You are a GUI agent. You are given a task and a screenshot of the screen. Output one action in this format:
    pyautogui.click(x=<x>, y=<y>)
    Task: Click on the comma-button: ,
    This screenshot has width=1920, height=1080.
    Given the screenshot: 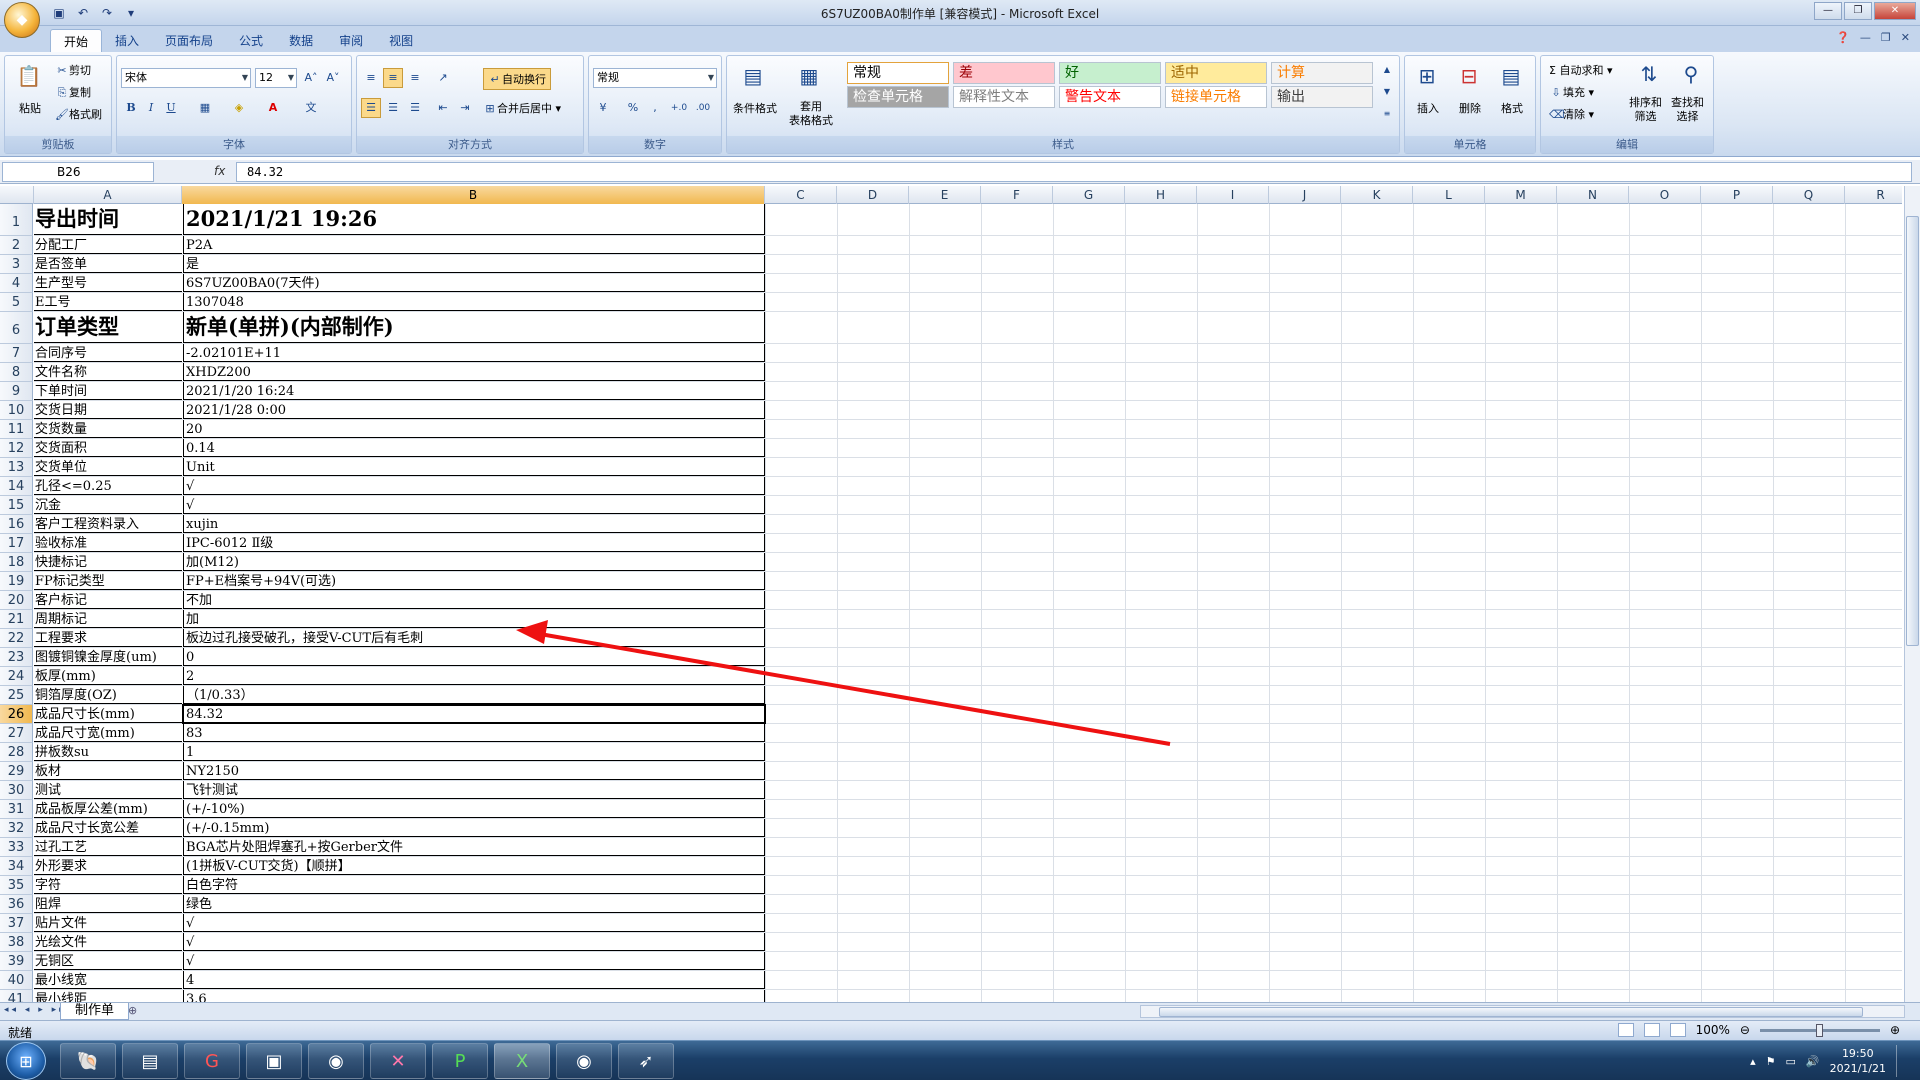 What is the action you would take?
    pyautogui.click(x=655, y=108)
    